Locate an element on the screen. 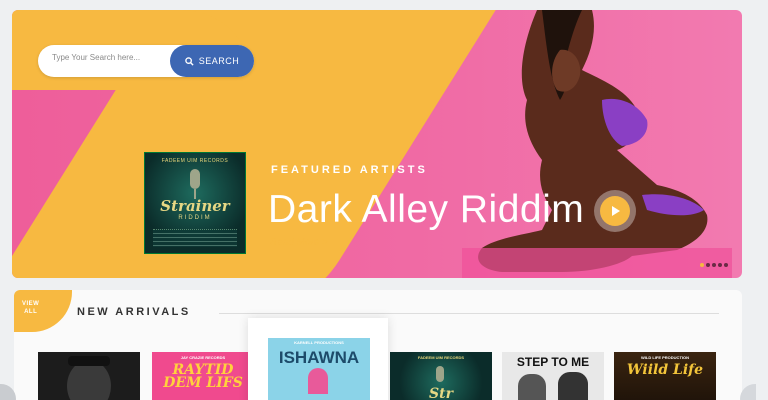 Image resolution: width=768 pixels, height=400 pixels. album-card: FADEEM UIM RECORDS Str is located at coordinates (441, 376).